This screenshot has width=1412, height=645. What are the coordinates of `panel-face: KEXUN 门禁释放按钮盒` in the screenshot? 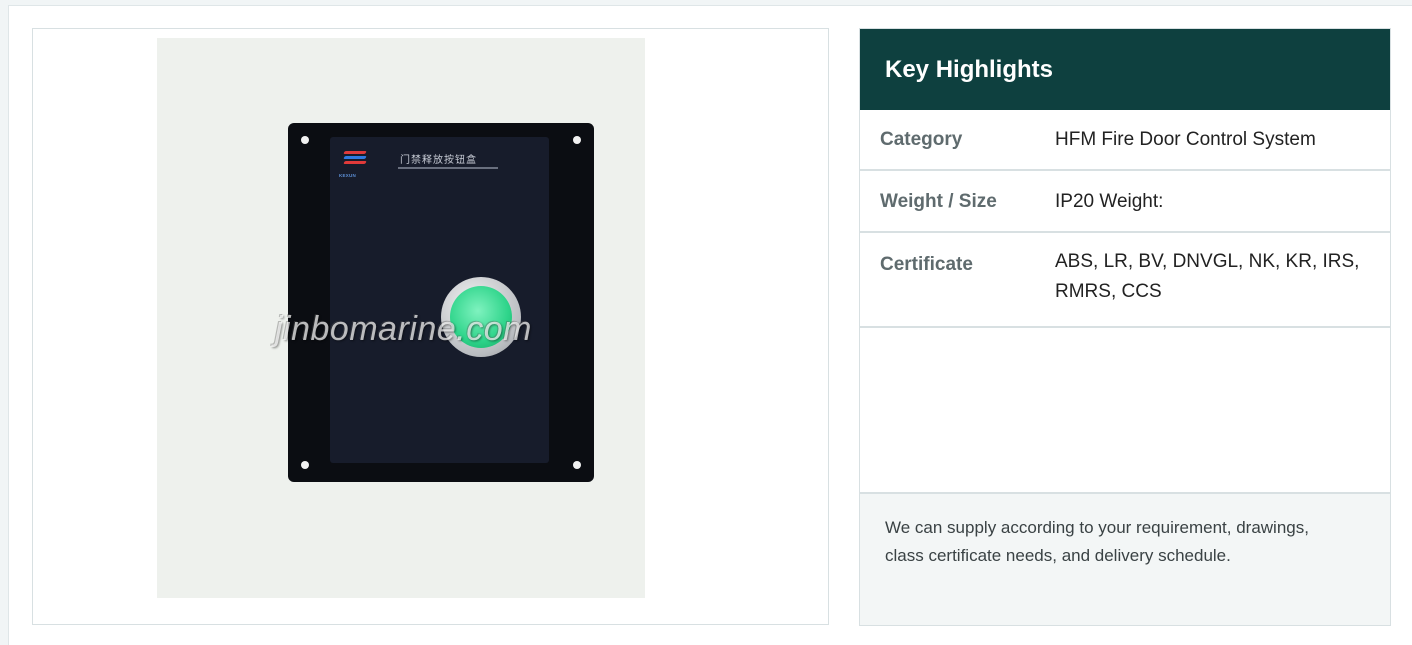 It's located at (439, 300).